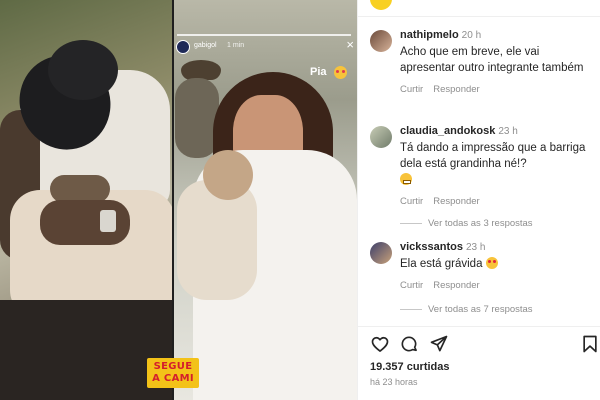  I want to click on brand-logo: SEGUE A CAMI, so click(173, 373).